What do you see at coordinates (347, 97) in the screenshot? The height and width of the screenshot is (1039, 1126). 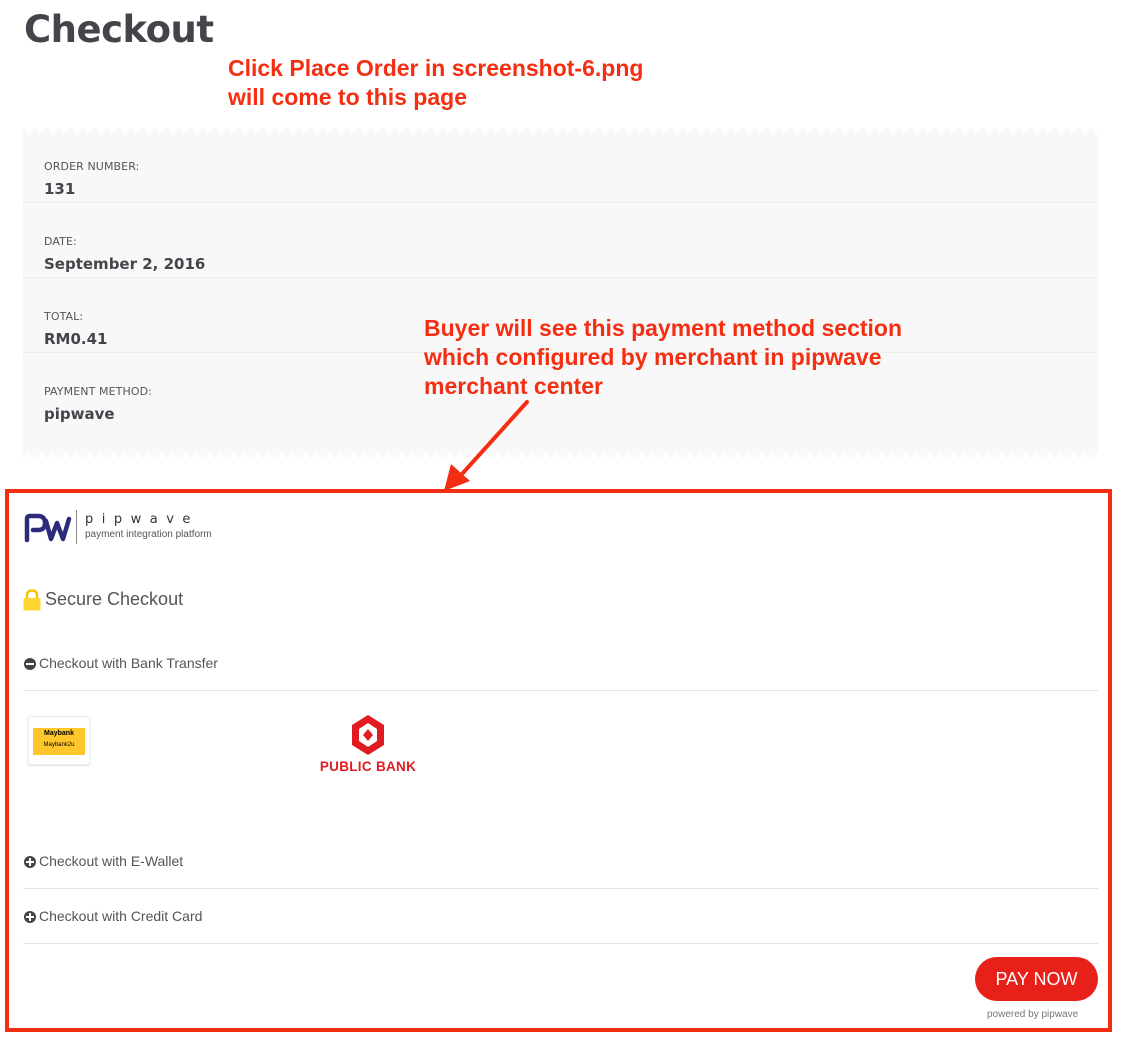 I see `annotation-line: will come to this page` at bounding box center [347, 97].